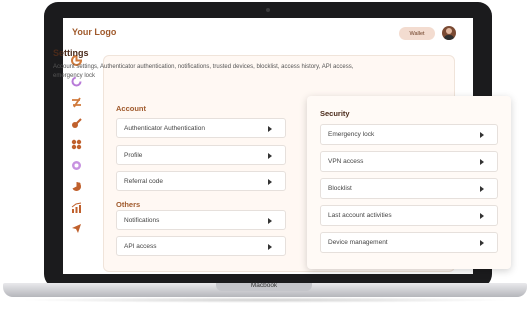 The image size is (530, 309). What do you see at coordinates (131, 108) in the screenshot?
I see `account-section-title: Account` at bounding box center [131, 108].